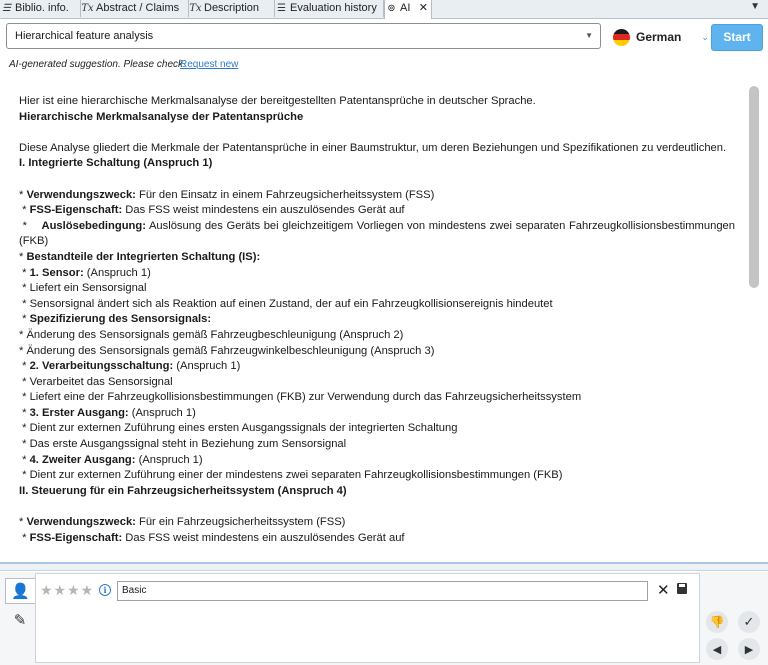  I want to click on check-icon: ✓, so click(749, 621).